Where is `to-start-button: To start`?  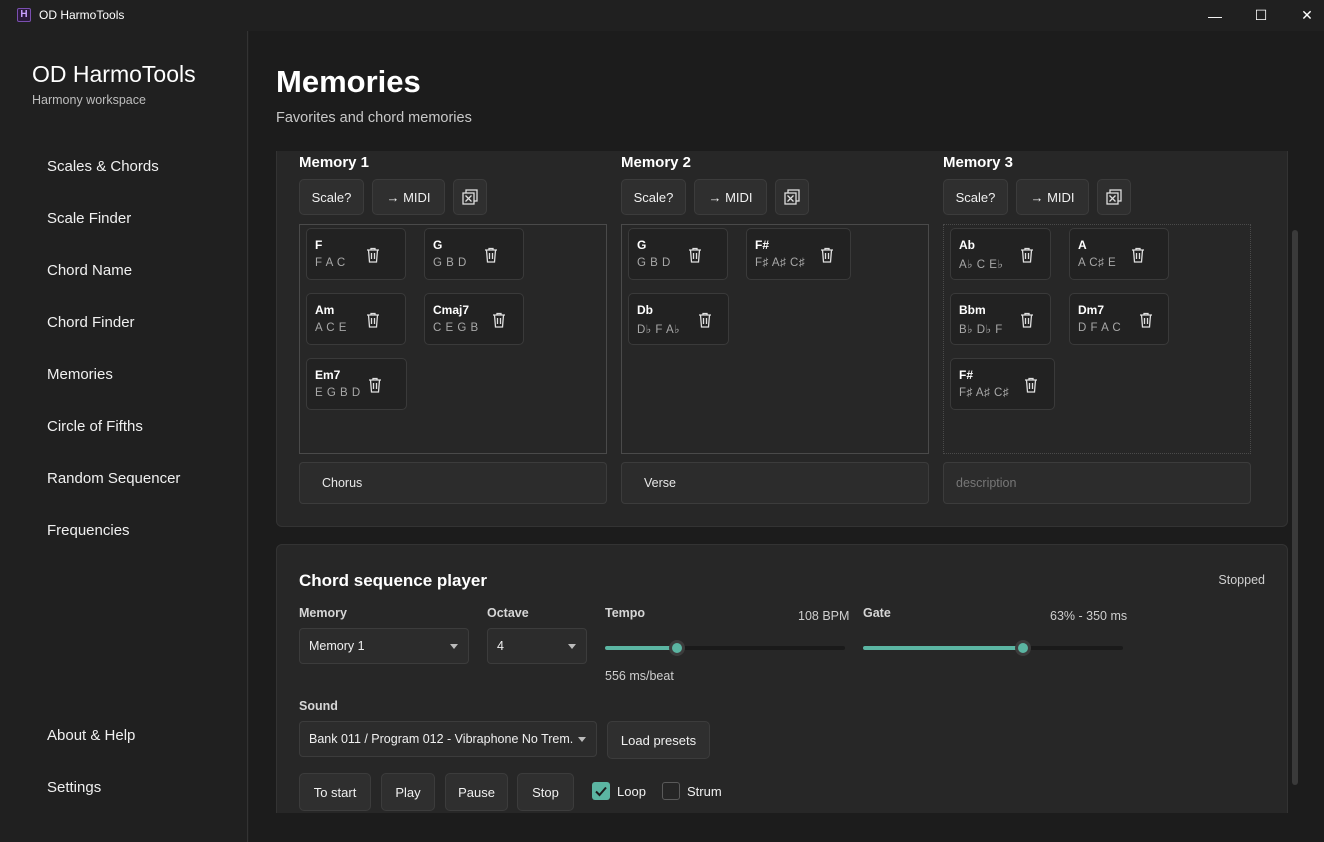
to-start-button: To start is located at coordinates (335, 792).